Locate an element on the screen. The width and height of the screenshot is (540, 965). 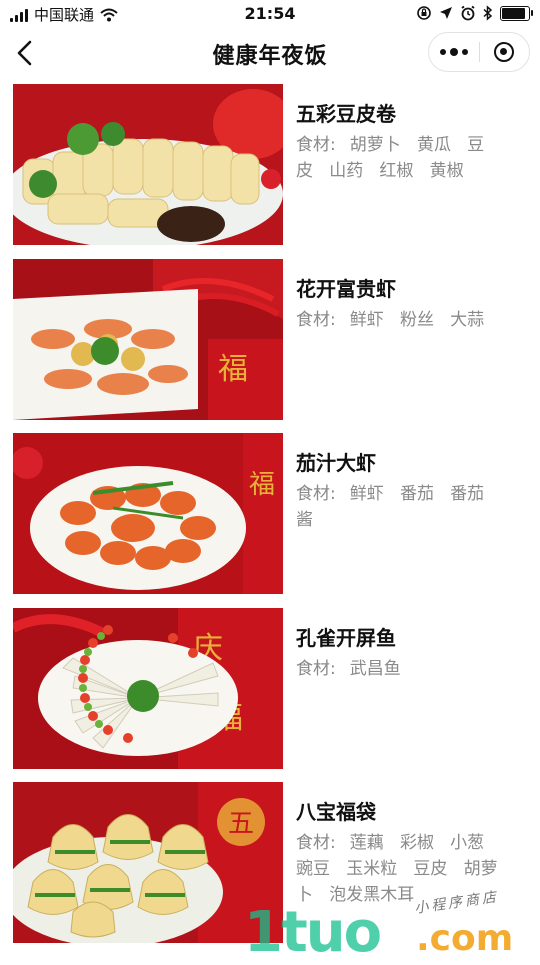
dish-name: 八宝福袋 is located at coordinates (336, 812).